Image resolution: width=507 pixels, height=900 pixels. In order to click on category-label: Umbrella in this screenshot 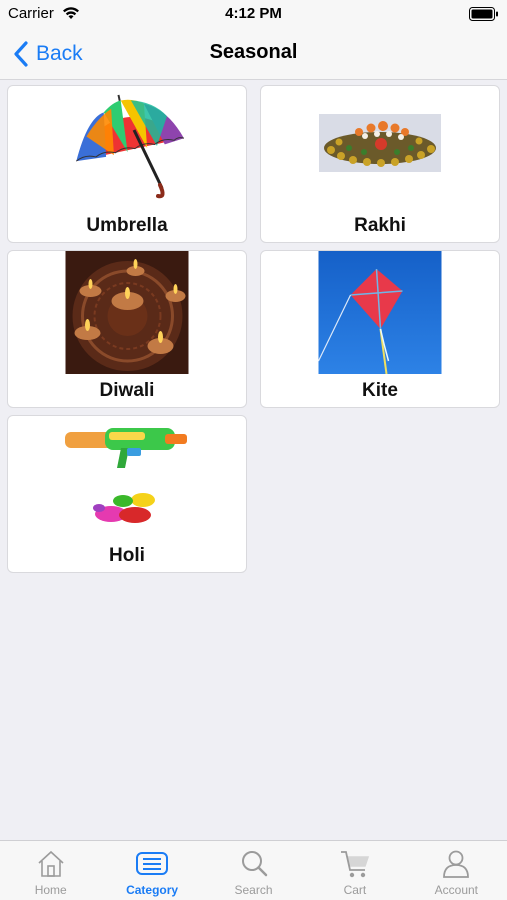, I will do `click(127, 225)`.